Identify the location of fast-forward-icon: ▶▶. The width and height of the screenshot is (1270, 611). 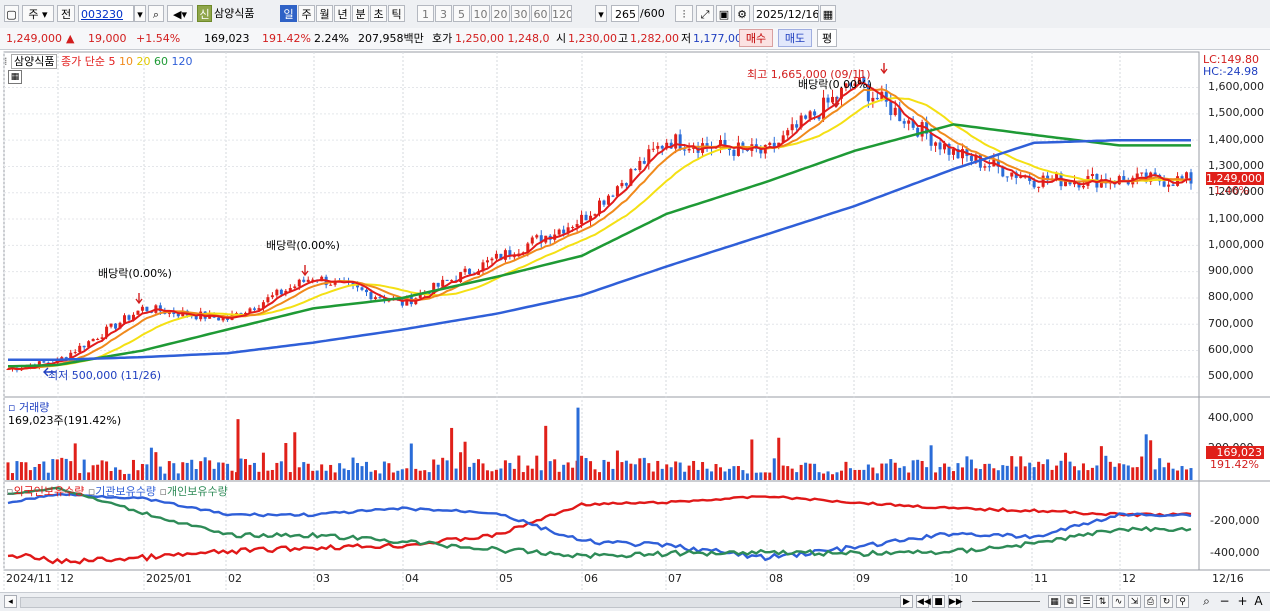
(955, 601).